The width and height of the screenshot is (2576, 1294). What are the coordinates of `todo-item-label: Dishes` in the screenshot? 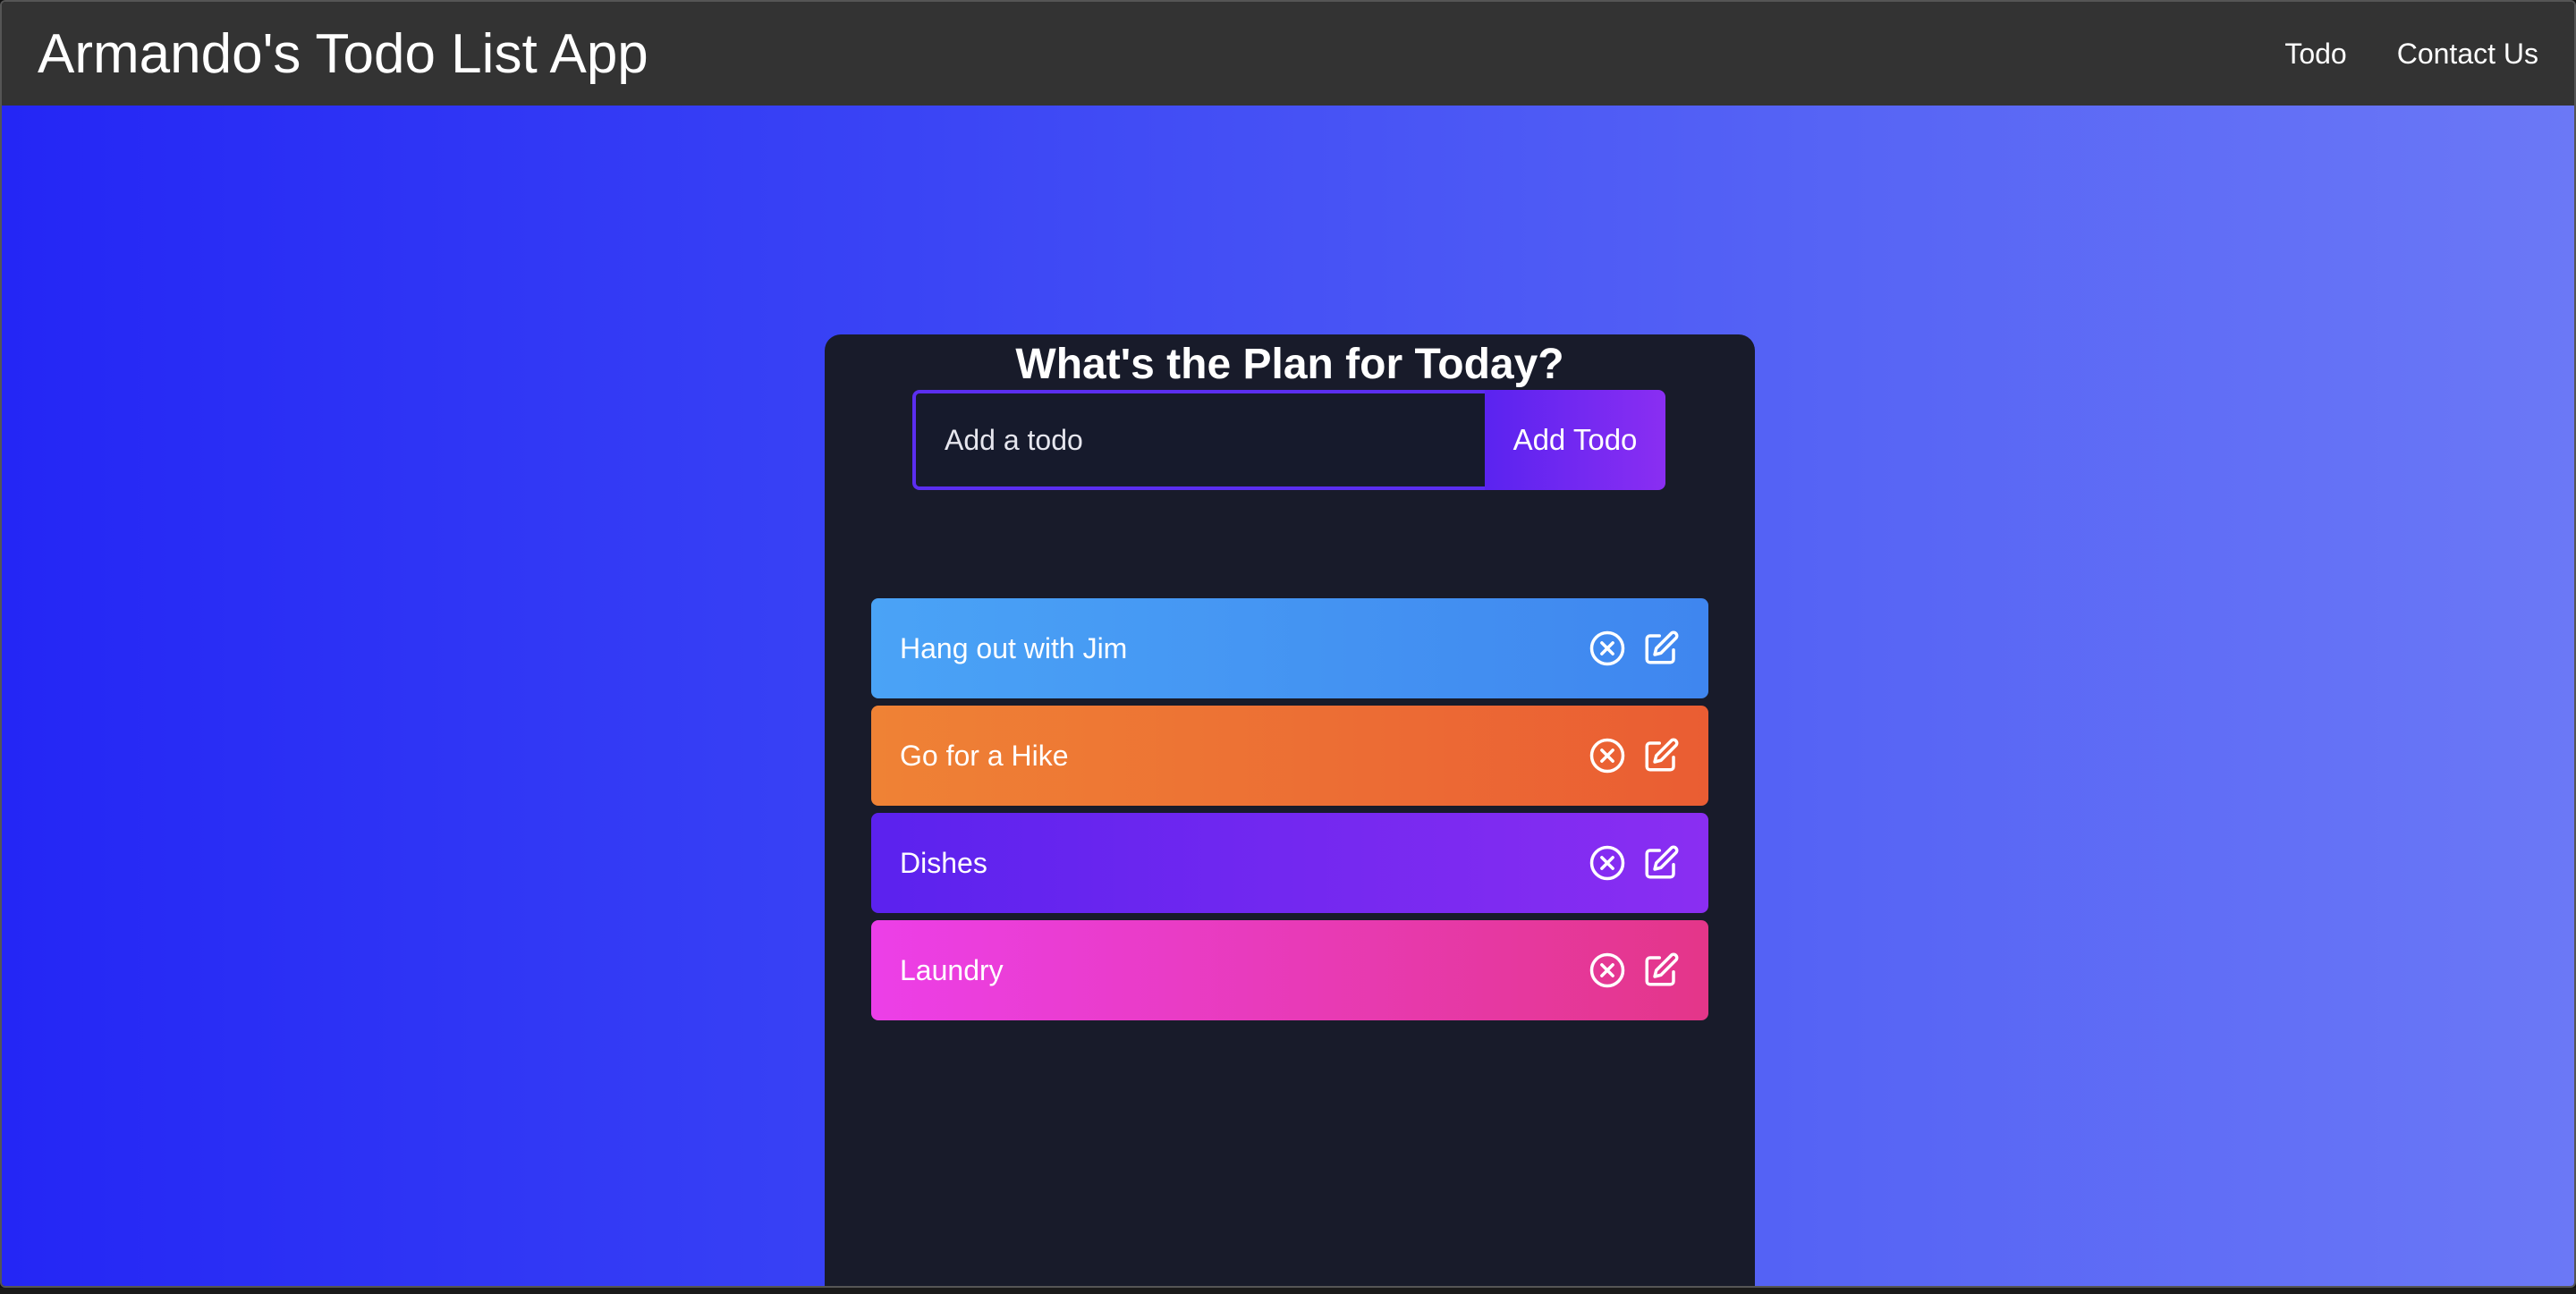 It's located at (943, 862).